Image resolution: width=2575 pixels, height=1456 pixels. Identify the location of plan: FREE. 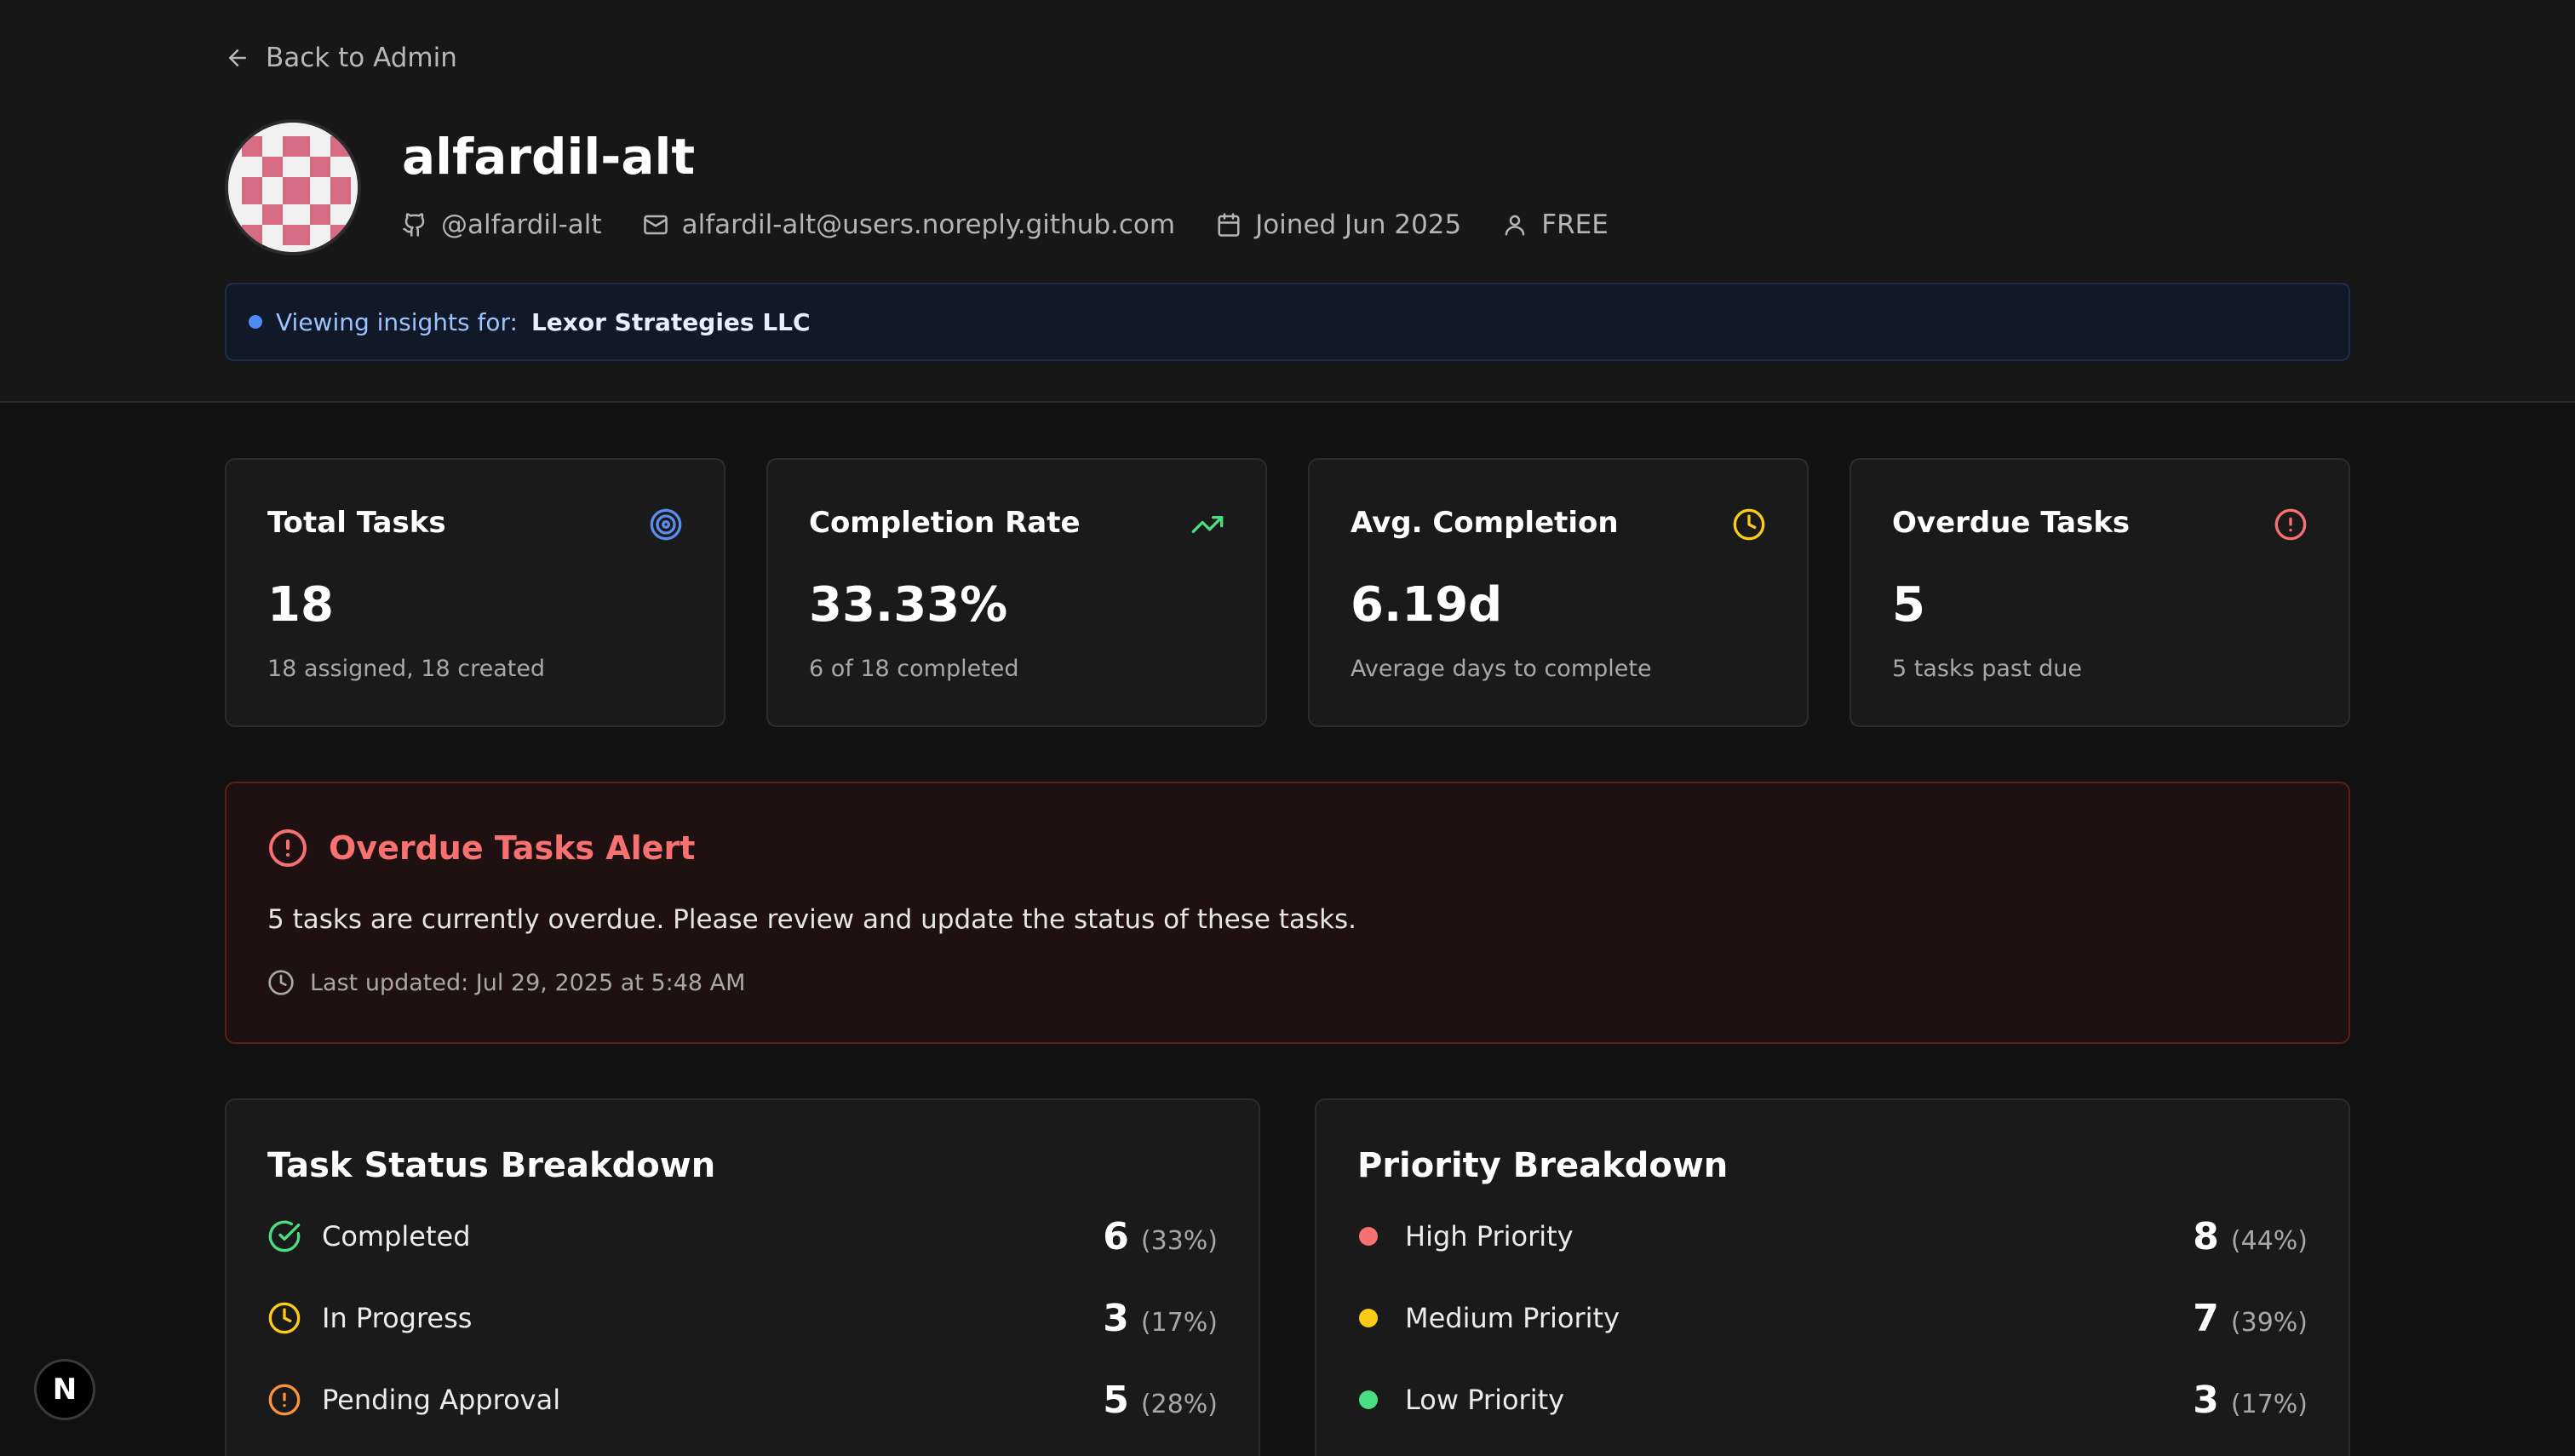
(1555, 224).